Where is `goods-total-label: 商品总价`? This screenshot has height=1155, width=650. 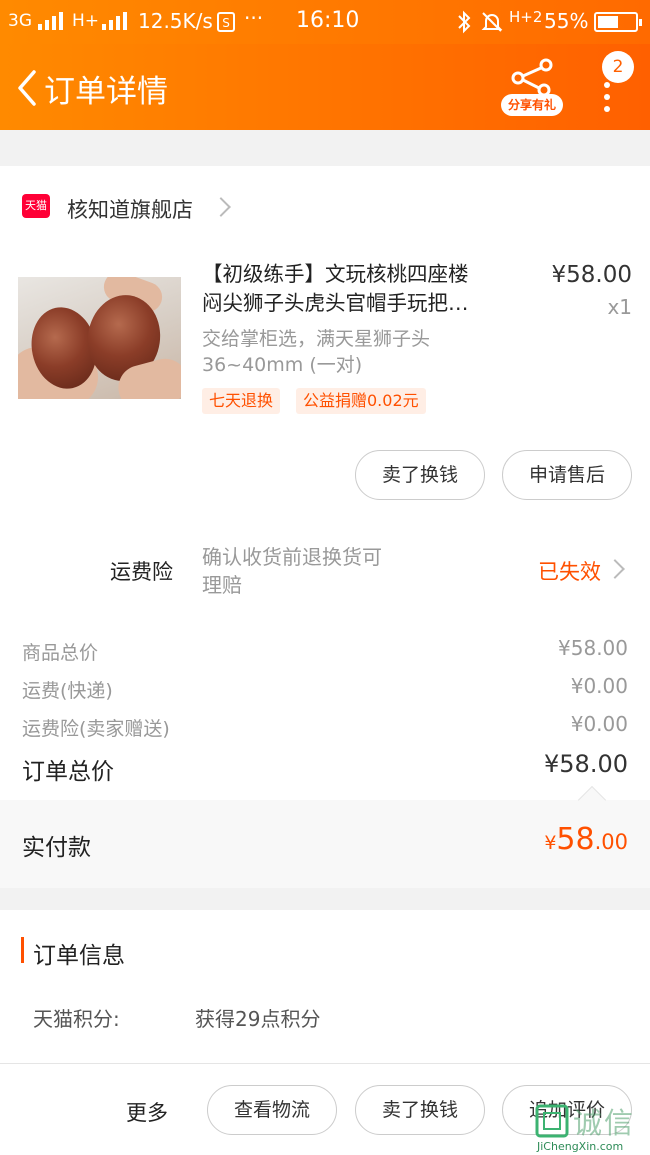
goods-total-label: 商品总价 is located at coordinates (60, 653).